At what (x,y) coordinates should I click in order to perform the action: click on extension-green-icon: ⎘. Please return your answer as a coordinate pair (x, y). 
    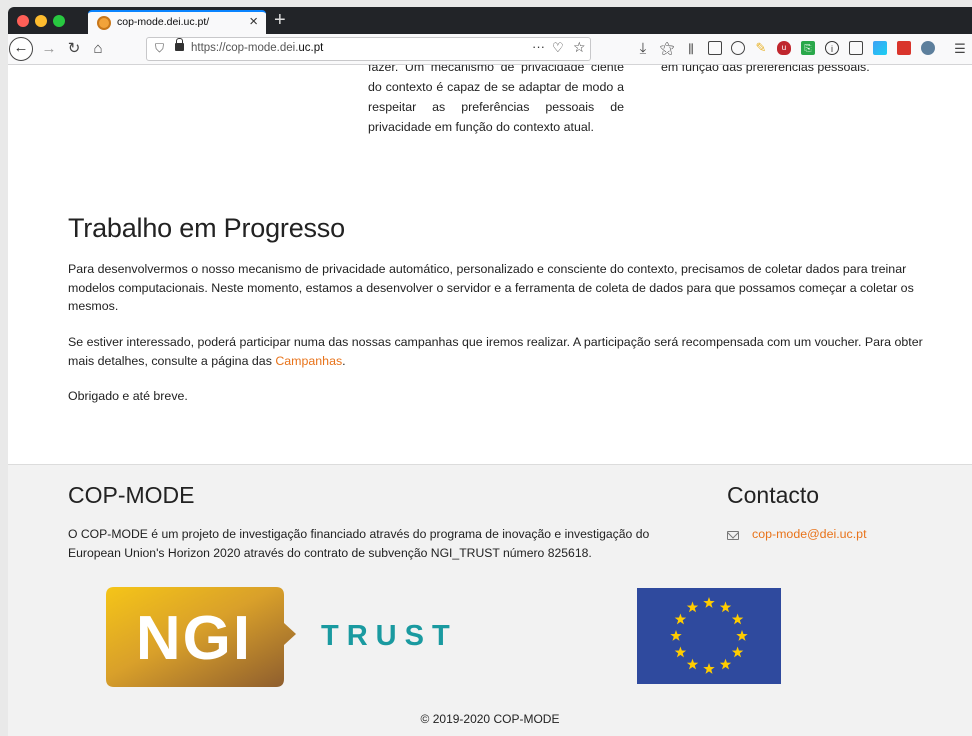
    Looking at the image, I should click on (808, 48).